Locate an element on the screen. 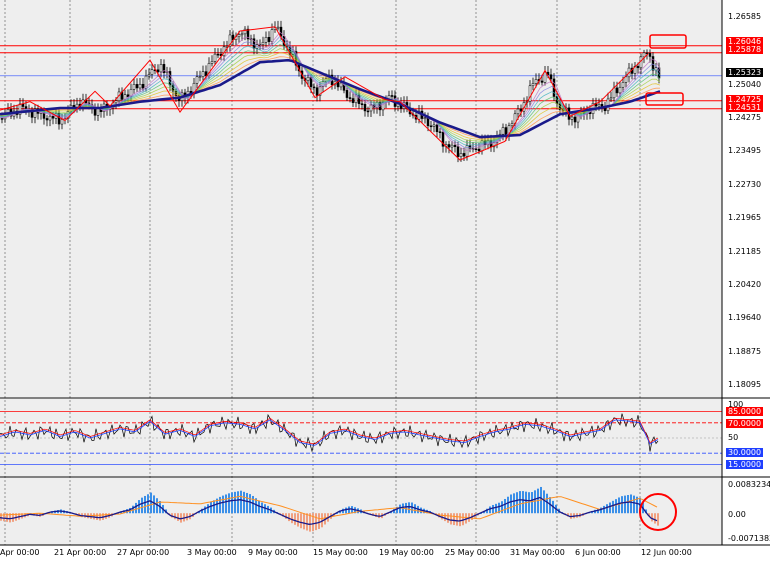 The width and height of the screenshot is (770, 565). time-label: 31 May 00:00 is located at coordinates (537, 552).